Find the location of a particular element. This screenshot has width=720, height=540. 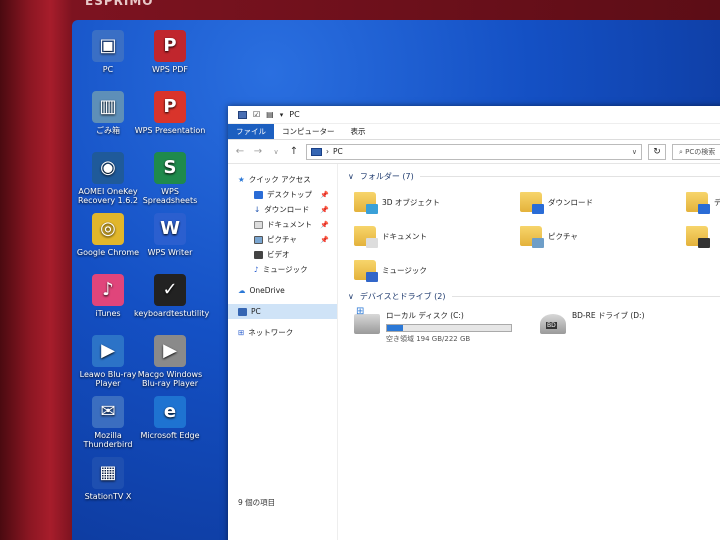

nav-onedrive: ☁ OneDrive is located at coordinates (282, 290).